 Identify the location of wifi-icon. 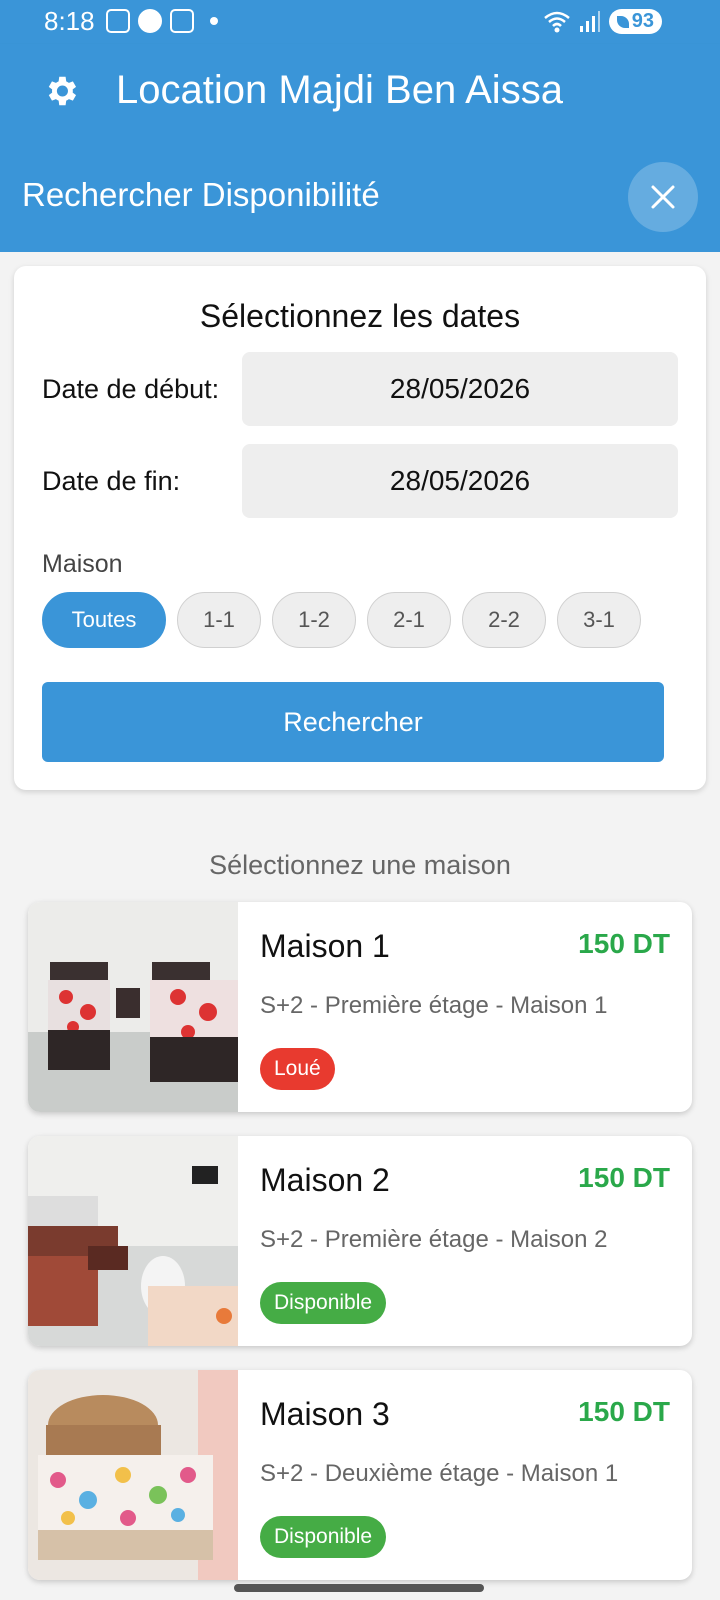
(556, 21).